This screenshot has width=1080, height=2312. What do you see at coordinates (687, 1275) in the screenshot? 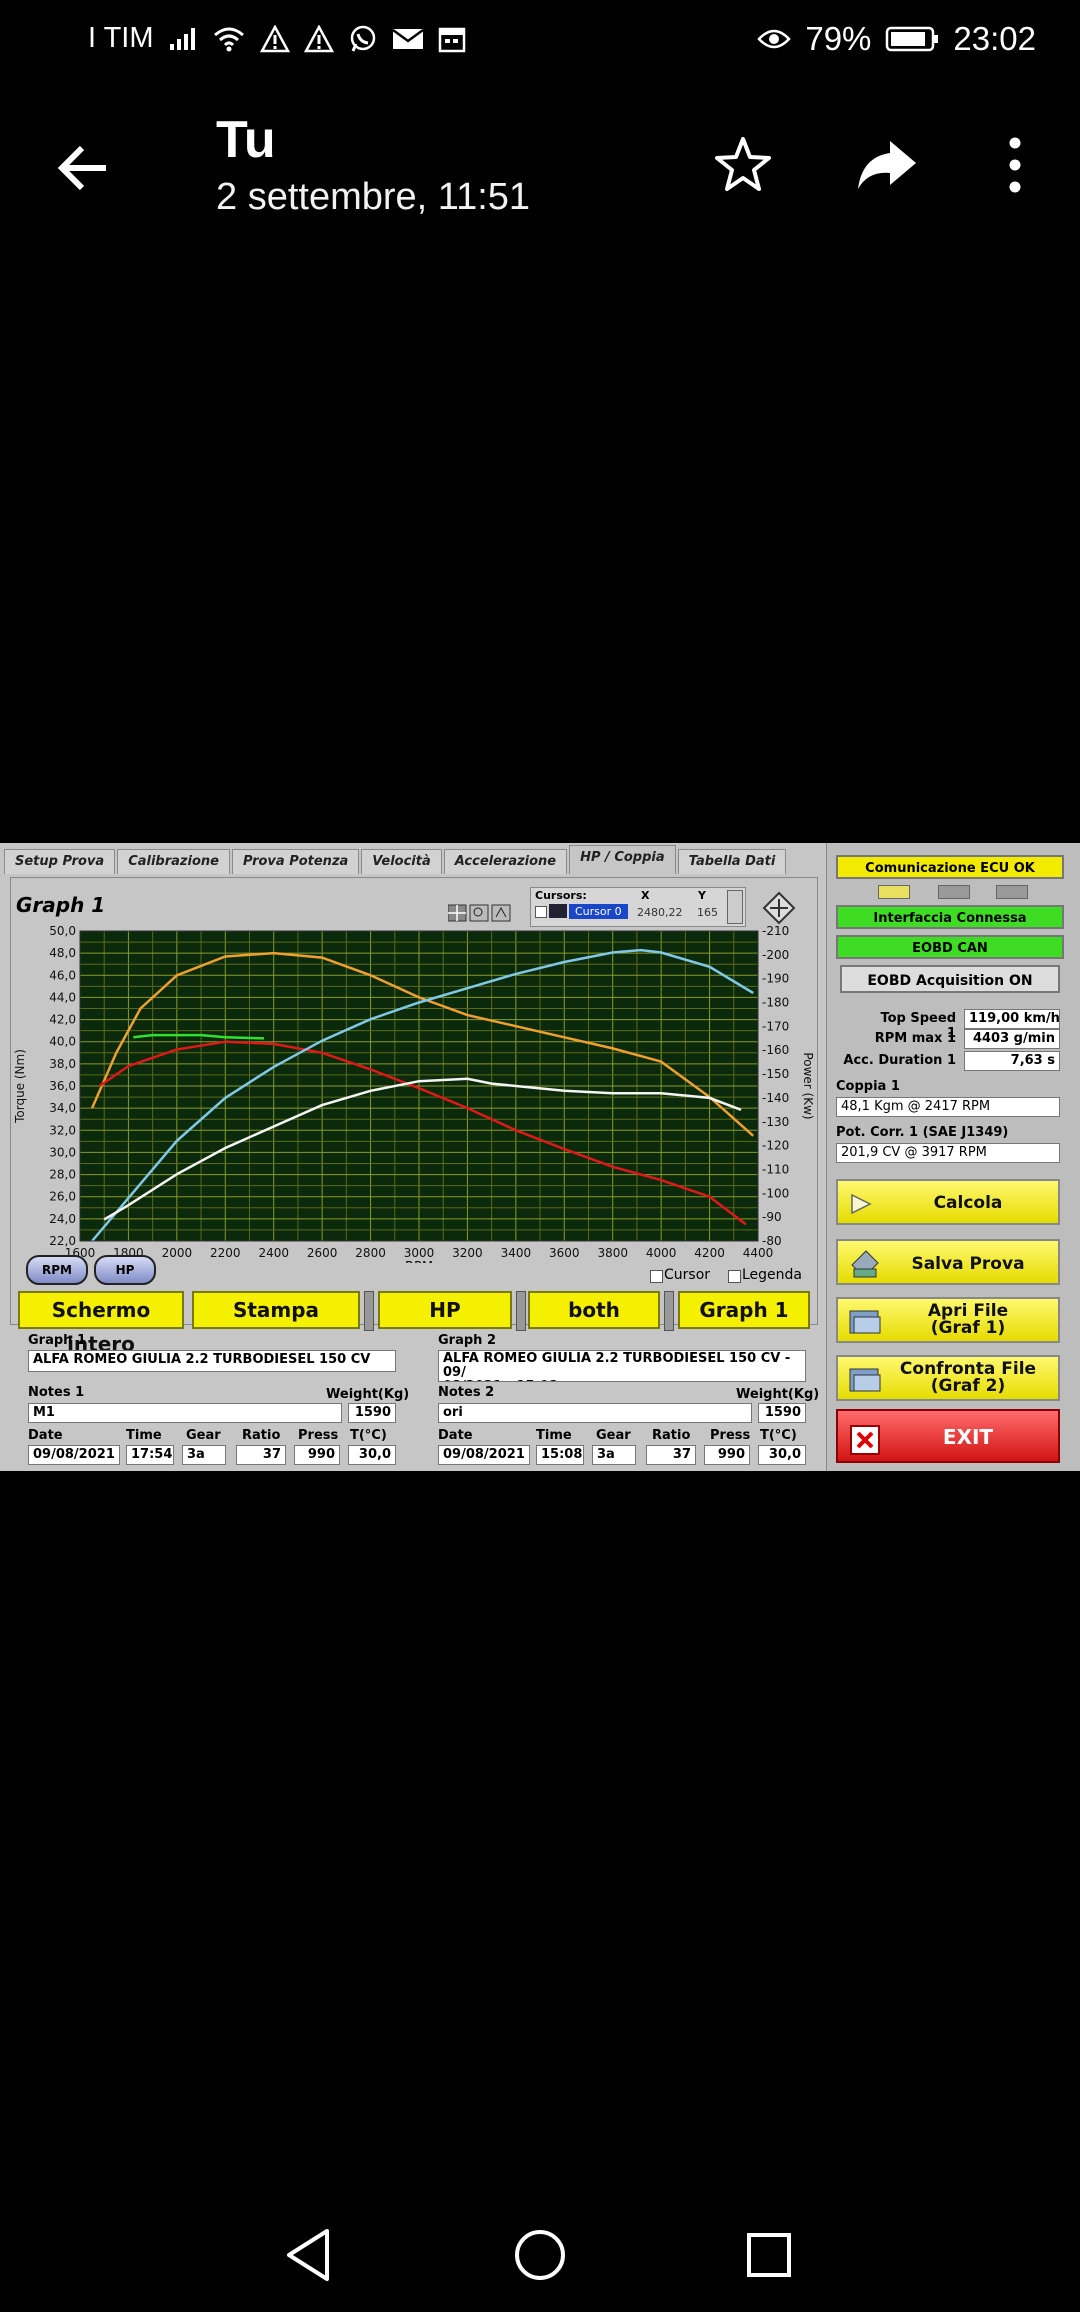
I see `cursor-checkbox-label: Cursor` at bounding box center [687, 1275].